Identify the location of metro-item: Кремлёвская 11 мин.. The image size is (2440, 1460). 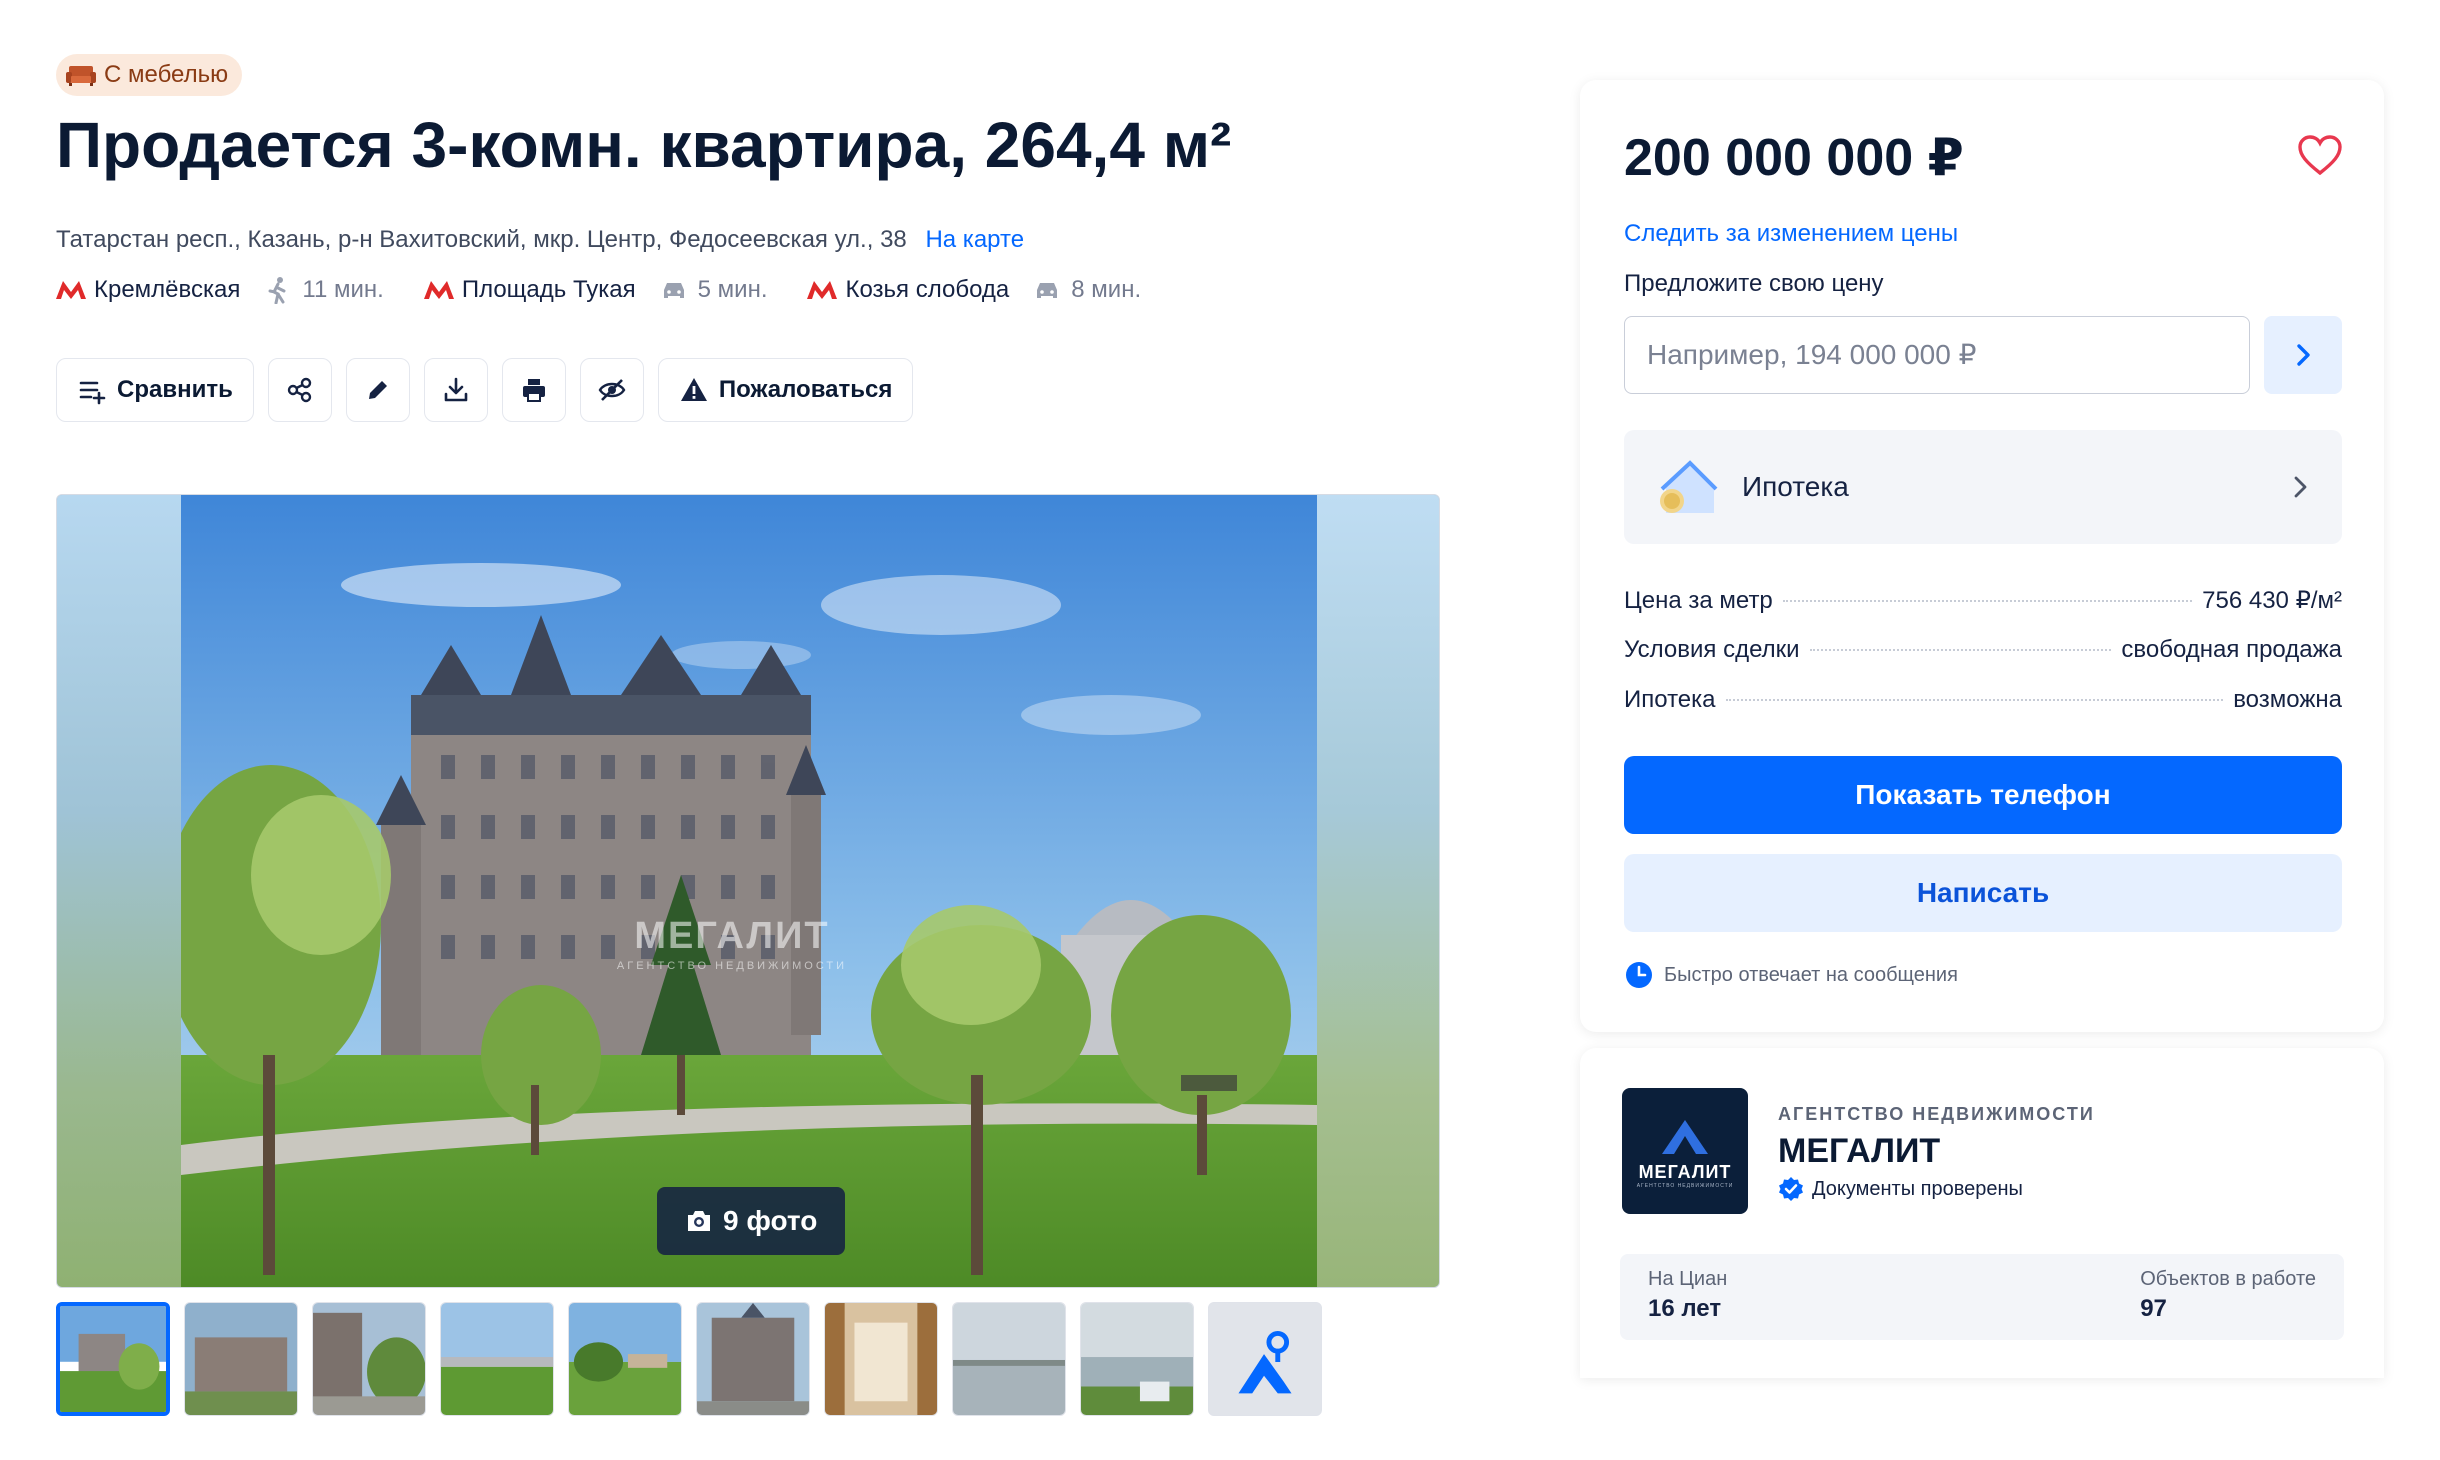
(220, 290).